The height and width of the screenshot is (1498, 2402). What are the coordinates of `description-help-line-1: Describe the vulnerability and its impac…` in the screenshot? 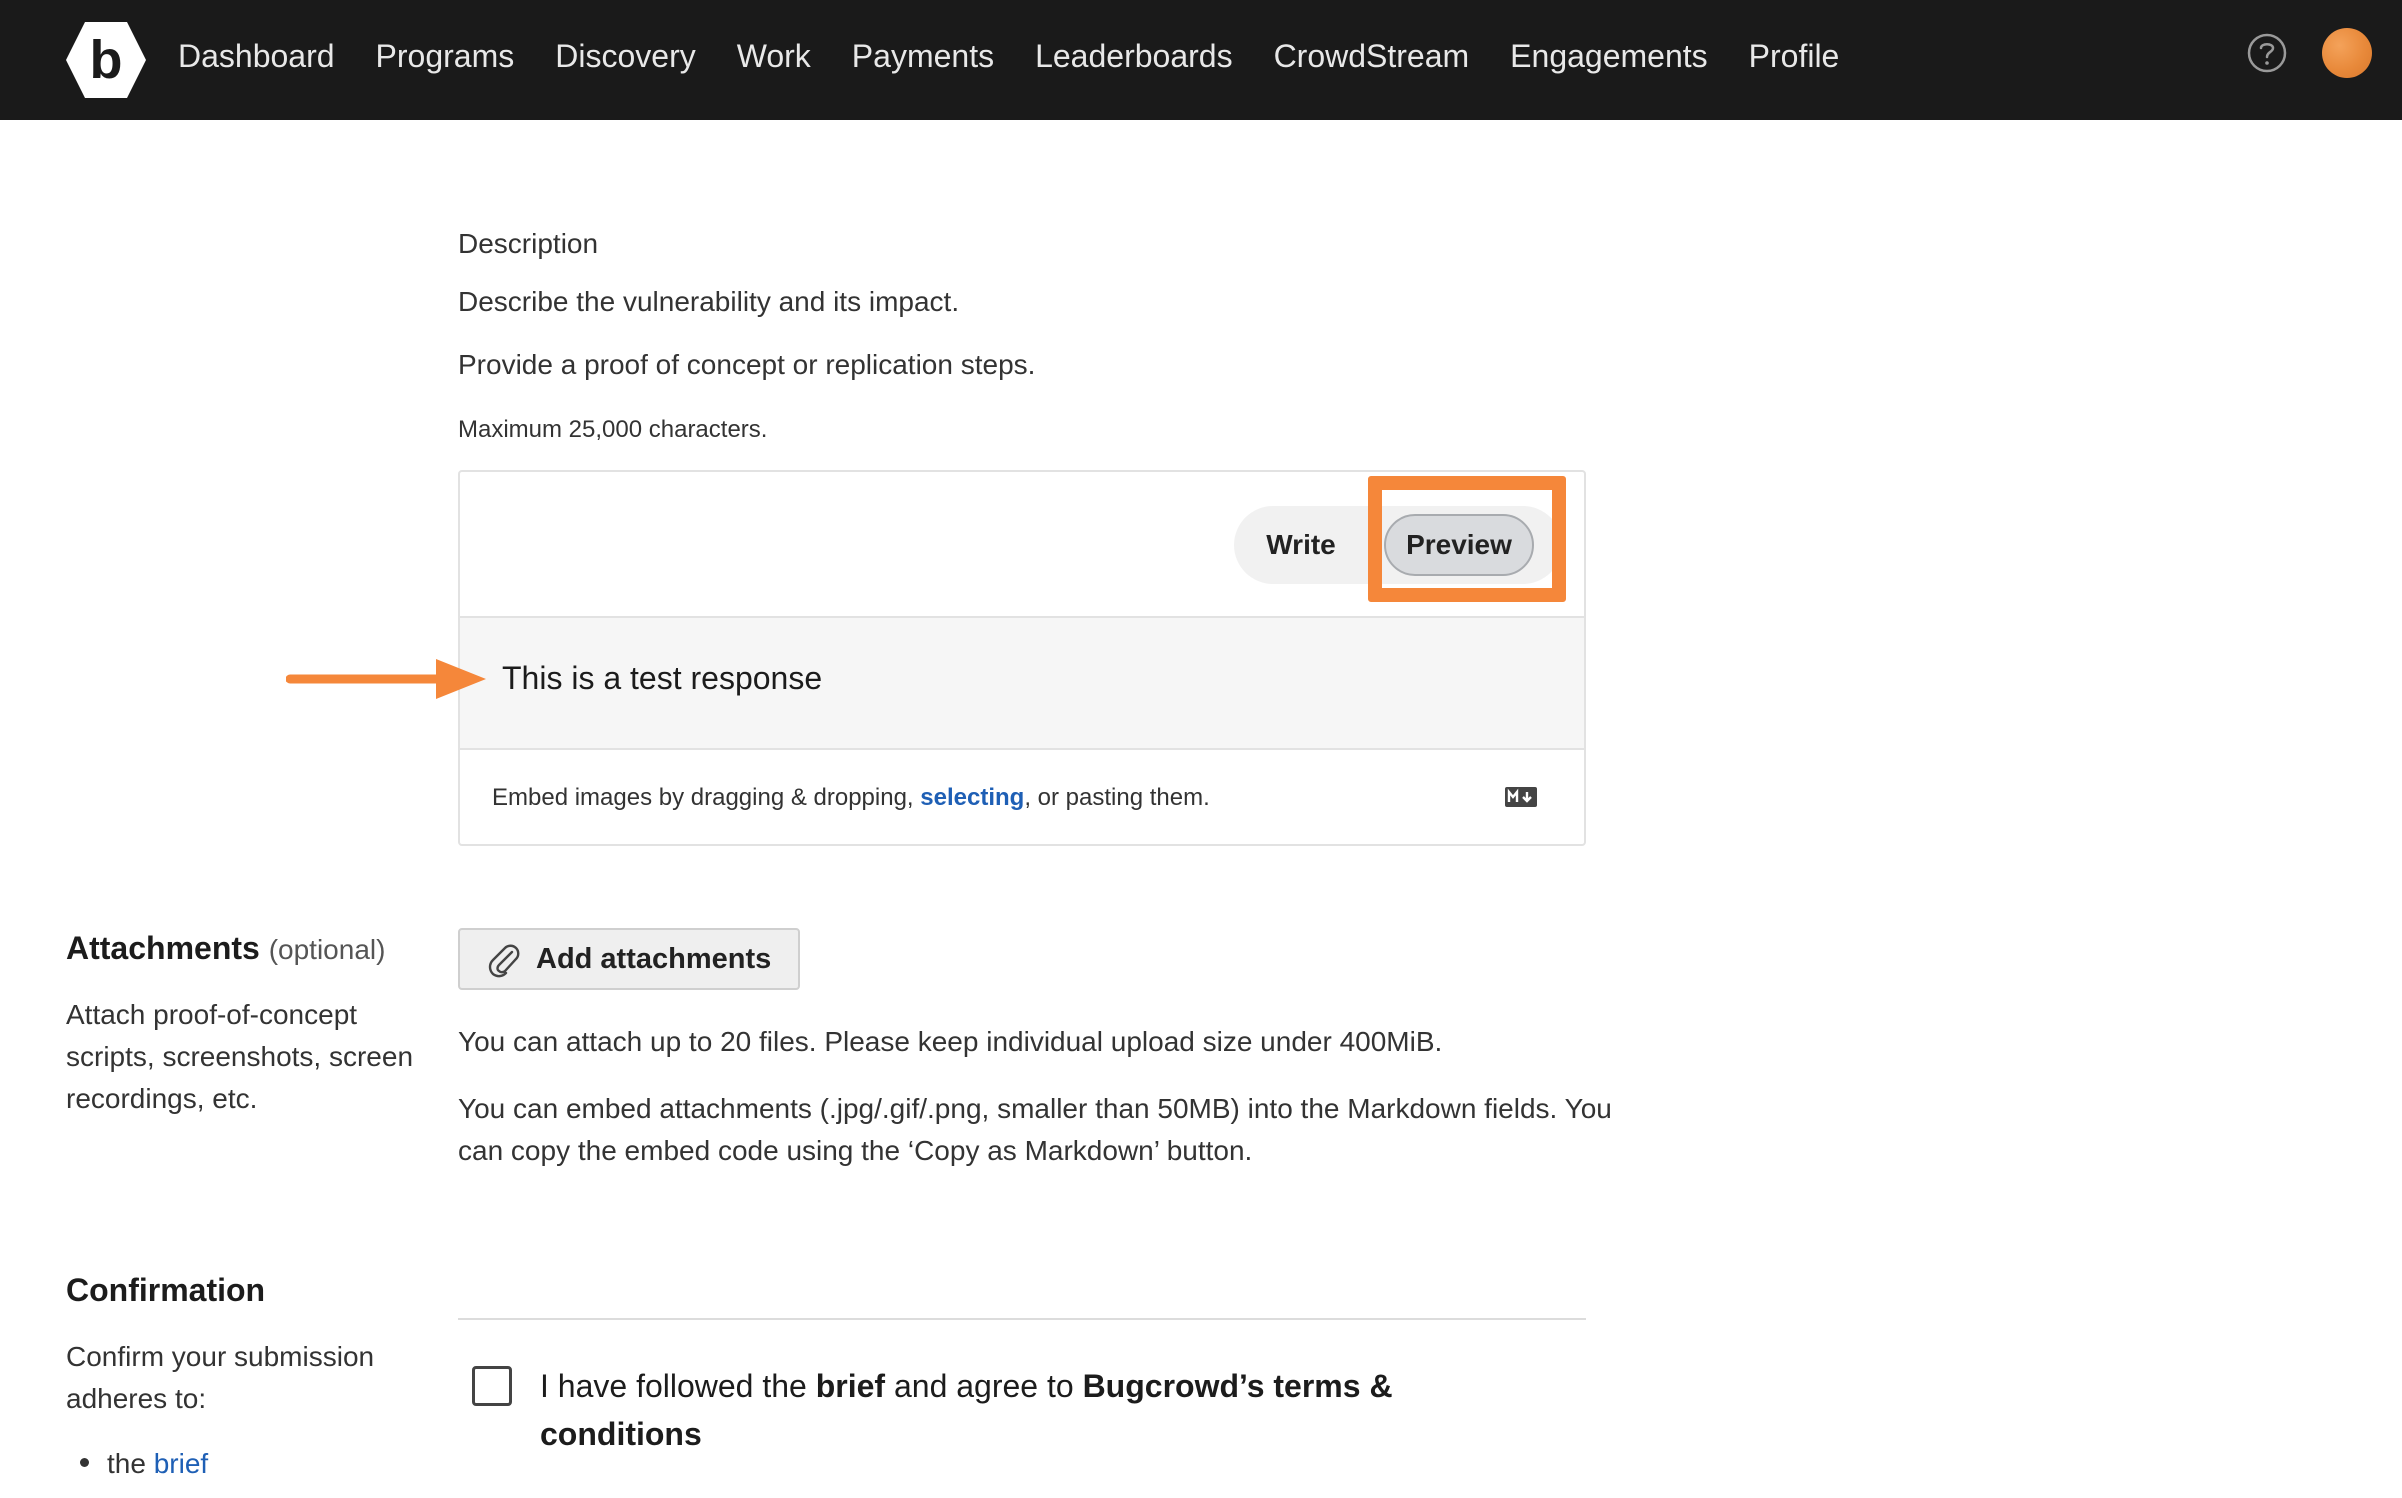 It's located at (709, 301).